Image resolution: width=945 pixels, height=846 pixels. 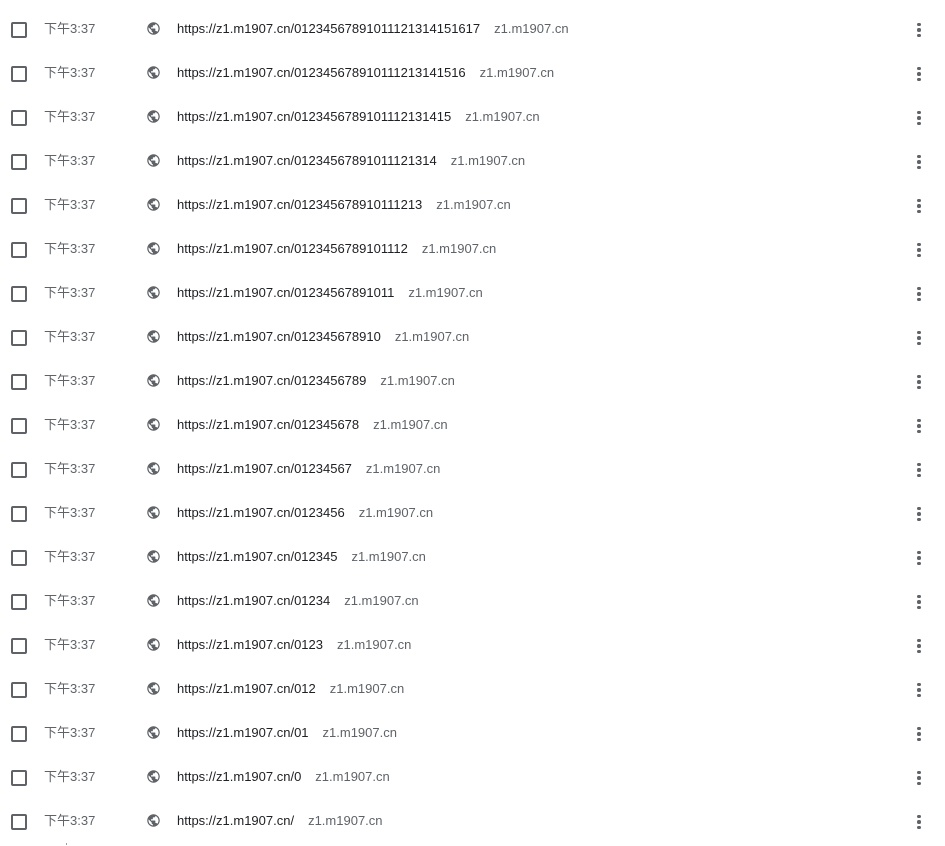 I want to click on entry-domain: z1.m1907.cn, so click(x=488, y=160).